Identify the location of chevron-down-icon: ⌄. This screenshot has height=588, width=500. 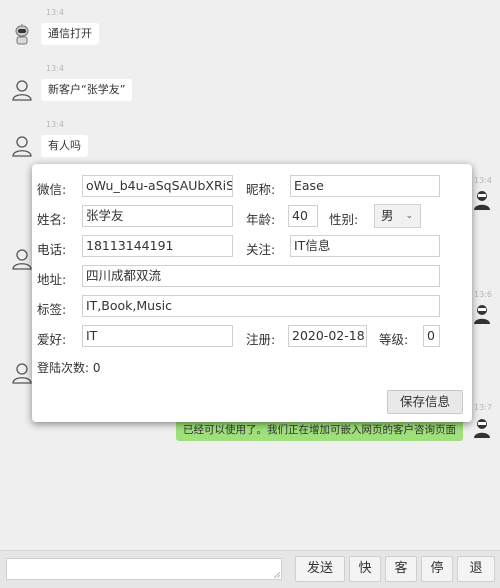
(409, 216).